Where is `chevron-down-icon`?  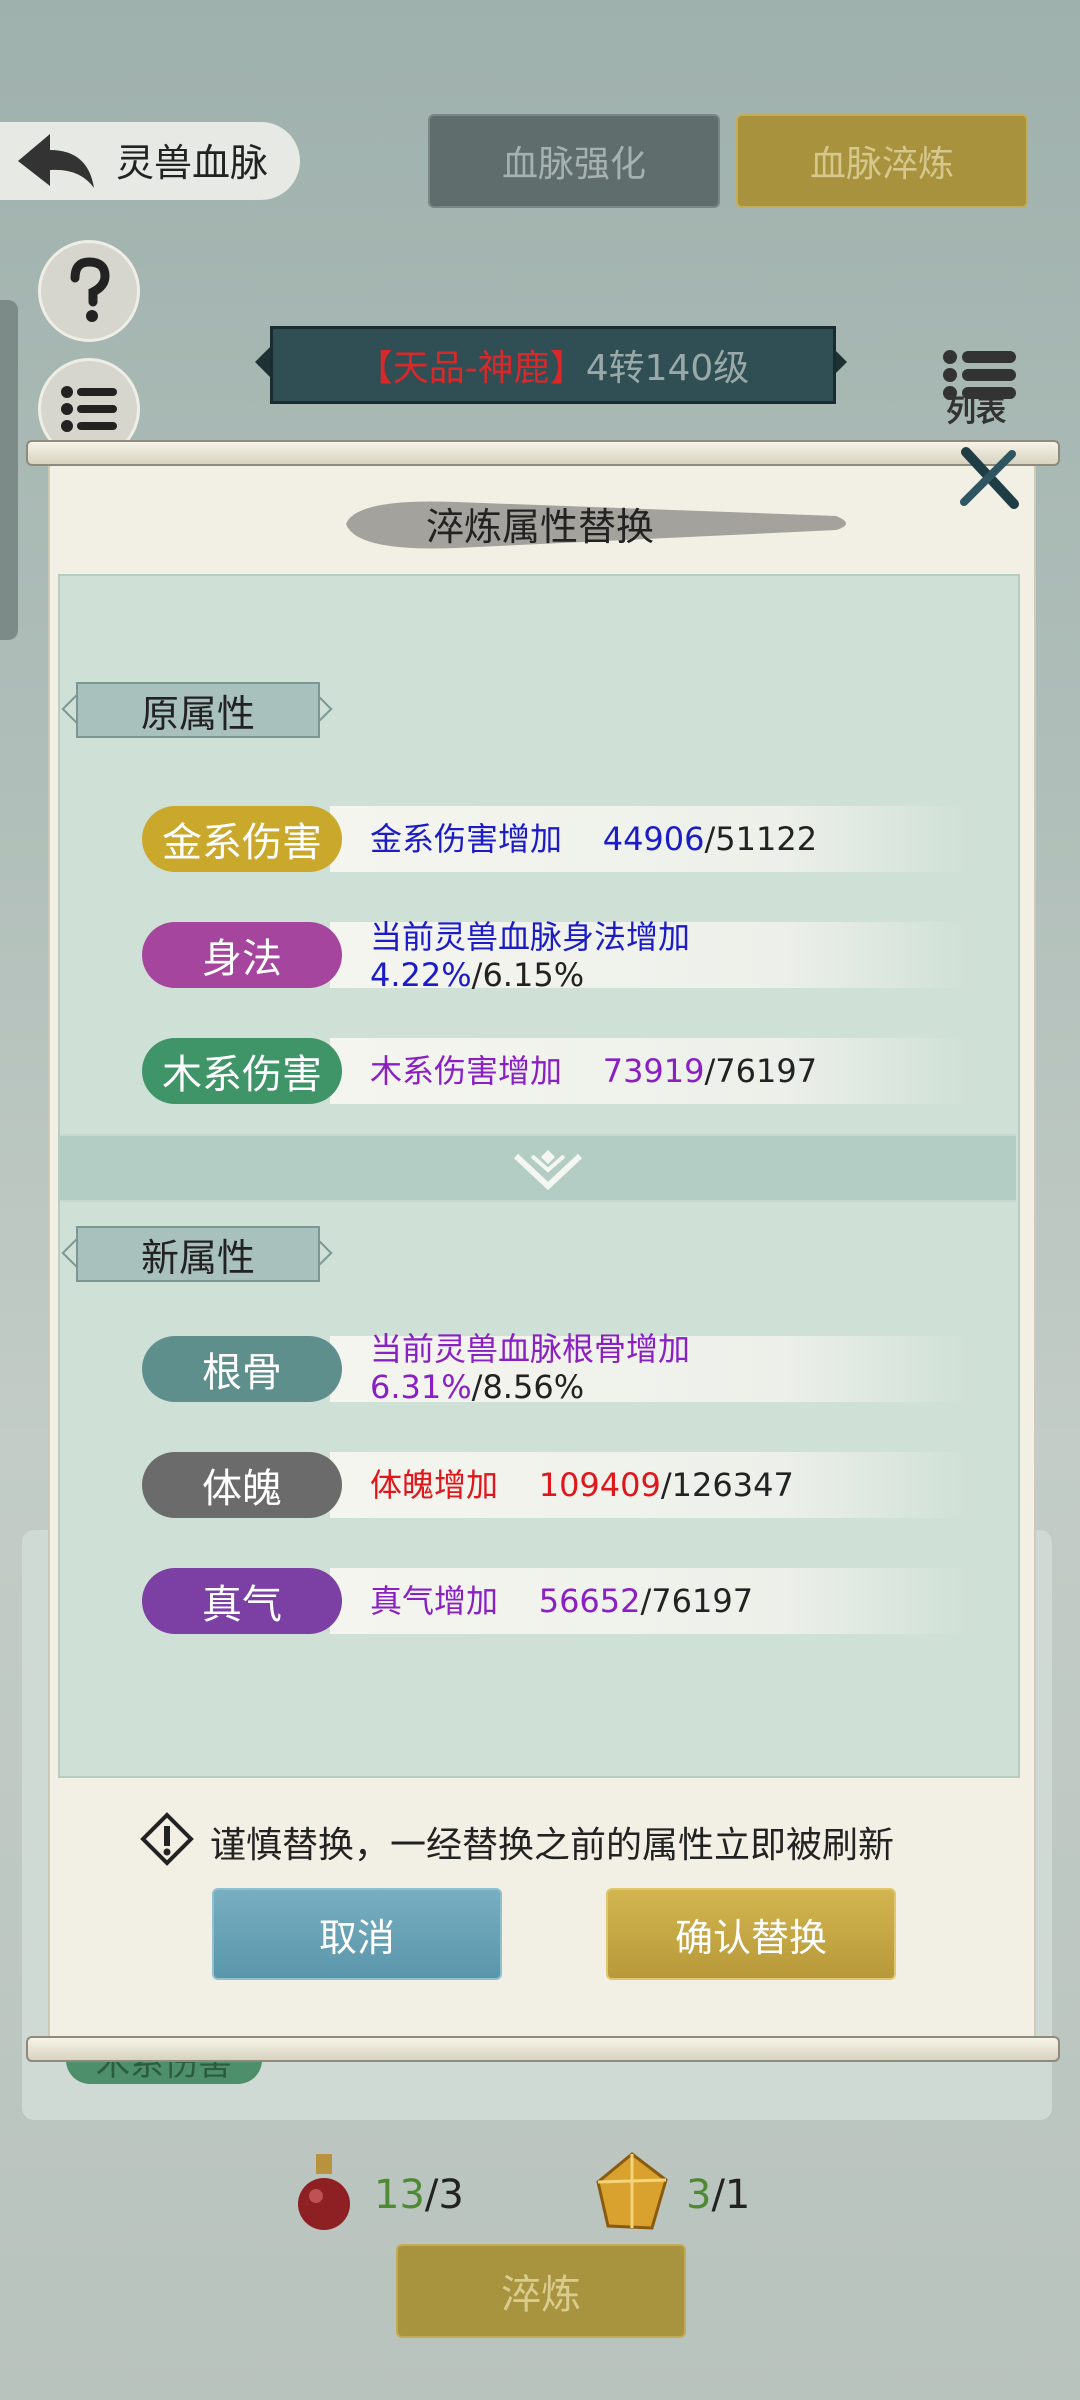
chevron-down-icon is located at coordinates (548, 1170).